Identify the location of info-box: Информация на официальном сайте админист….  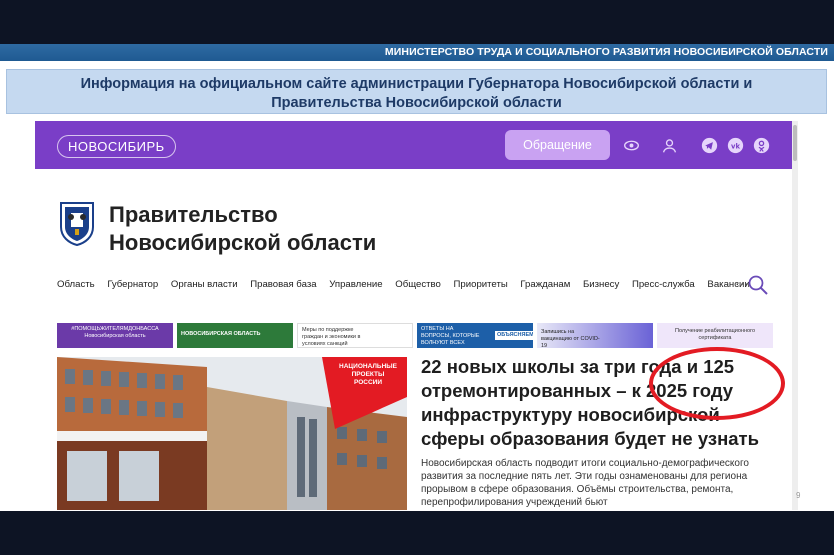
(416, 91).